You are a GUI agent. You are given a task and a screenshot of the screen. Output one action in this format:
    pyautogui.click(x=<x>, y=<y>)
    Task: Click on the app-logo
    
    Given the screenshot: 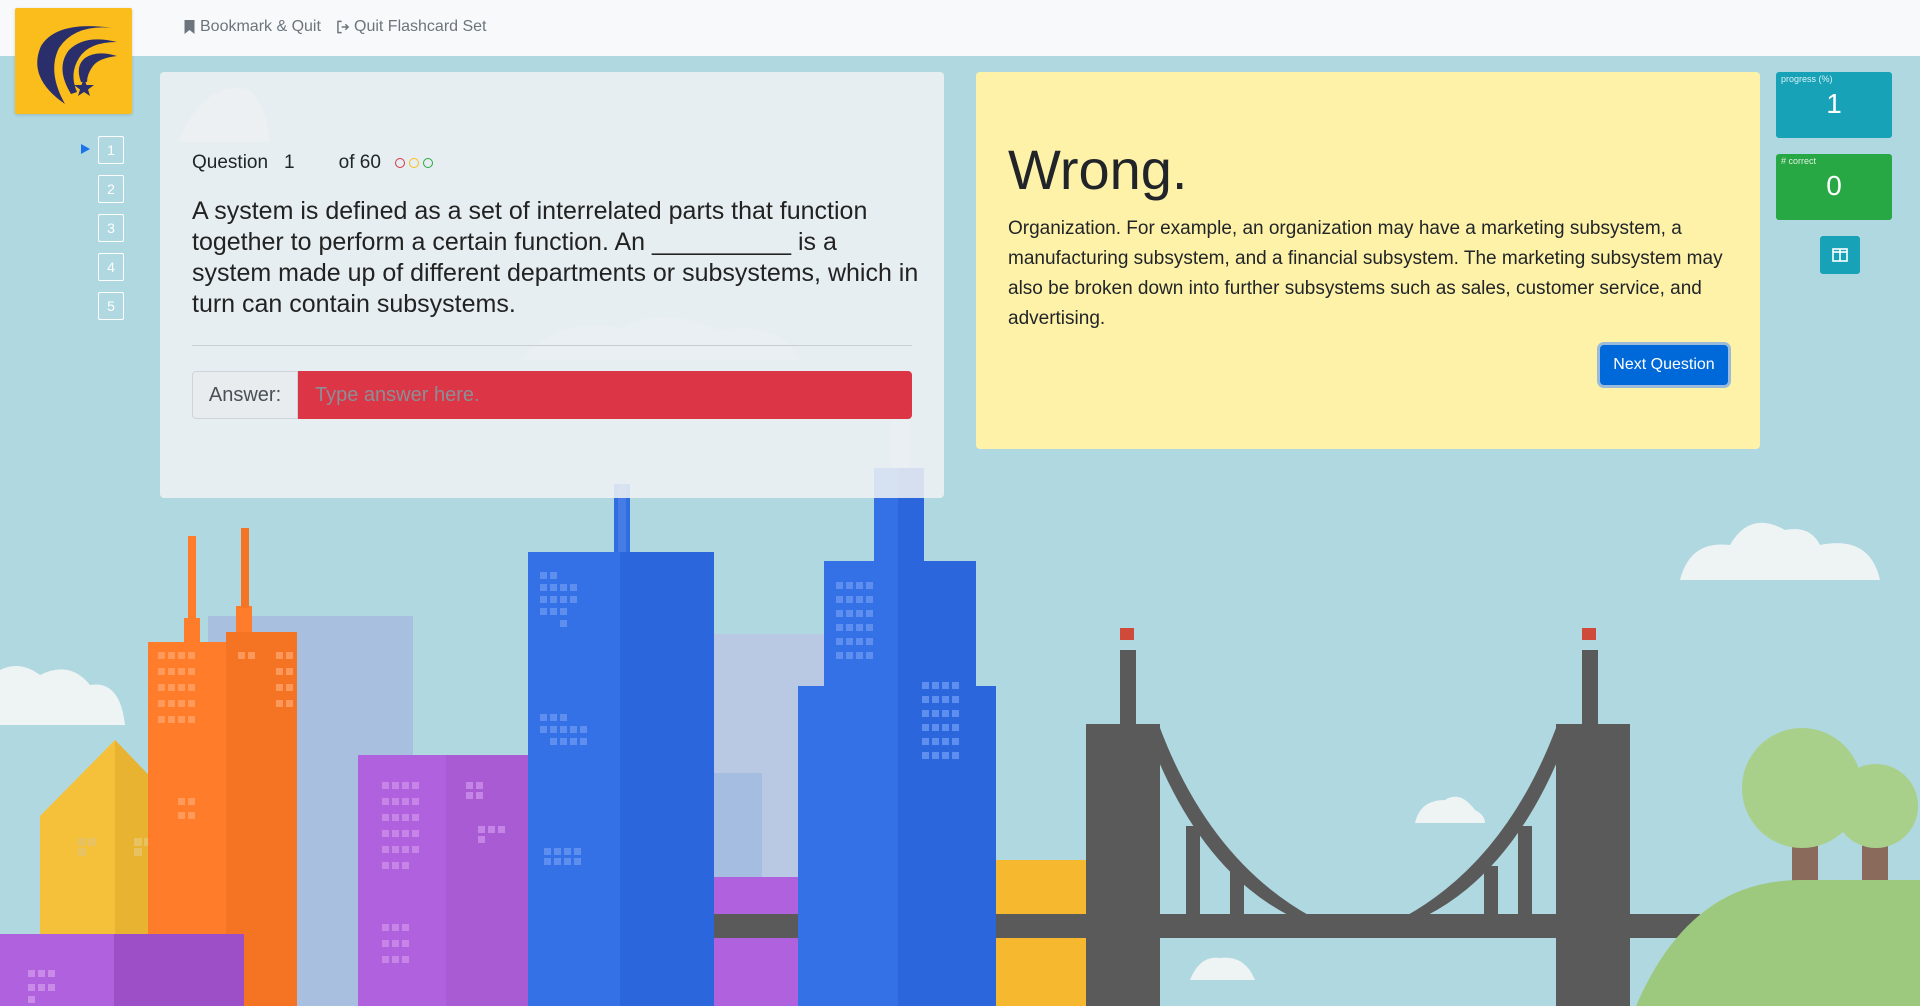 What is the action you would take?
    pyautogui.click(x=73, y=61)
    